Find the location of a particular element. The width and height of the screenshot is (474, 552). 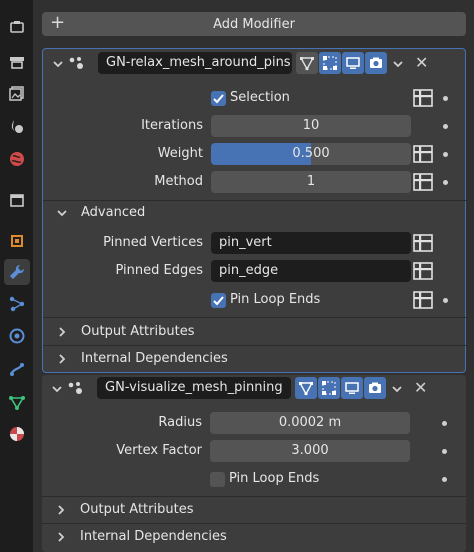

object-icon is located at coordinates (17, 241).